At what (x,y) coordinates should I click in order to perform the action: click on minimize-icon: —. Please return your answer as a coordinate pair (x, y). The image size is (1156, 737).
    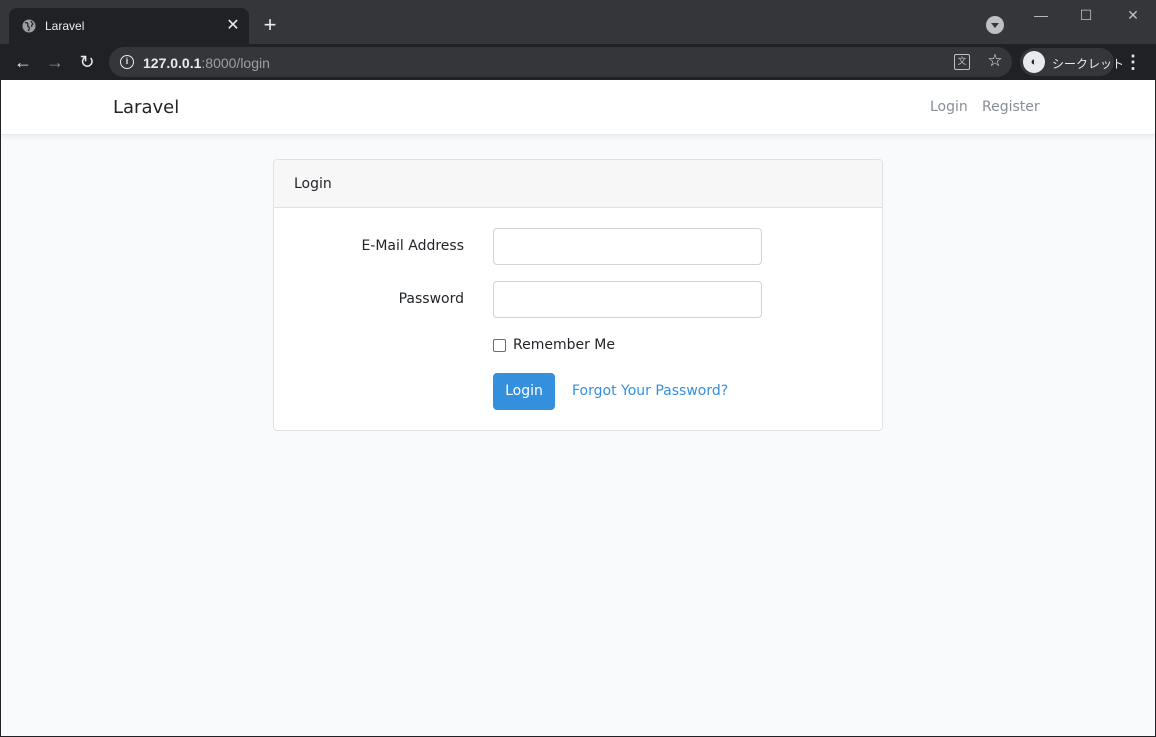
    Looking at the image, I should click on (1041, 15).